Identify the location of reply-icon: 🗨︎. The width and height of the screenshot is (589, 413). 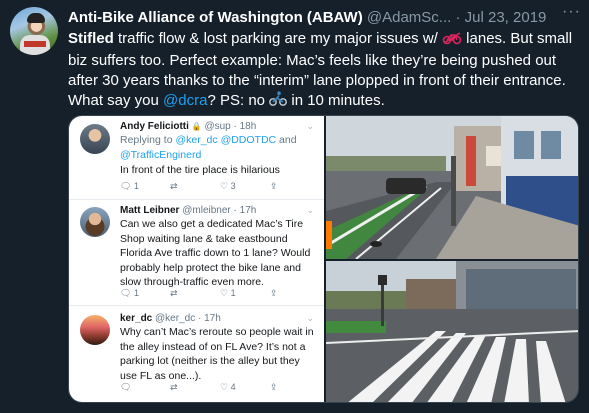
(125, 387).